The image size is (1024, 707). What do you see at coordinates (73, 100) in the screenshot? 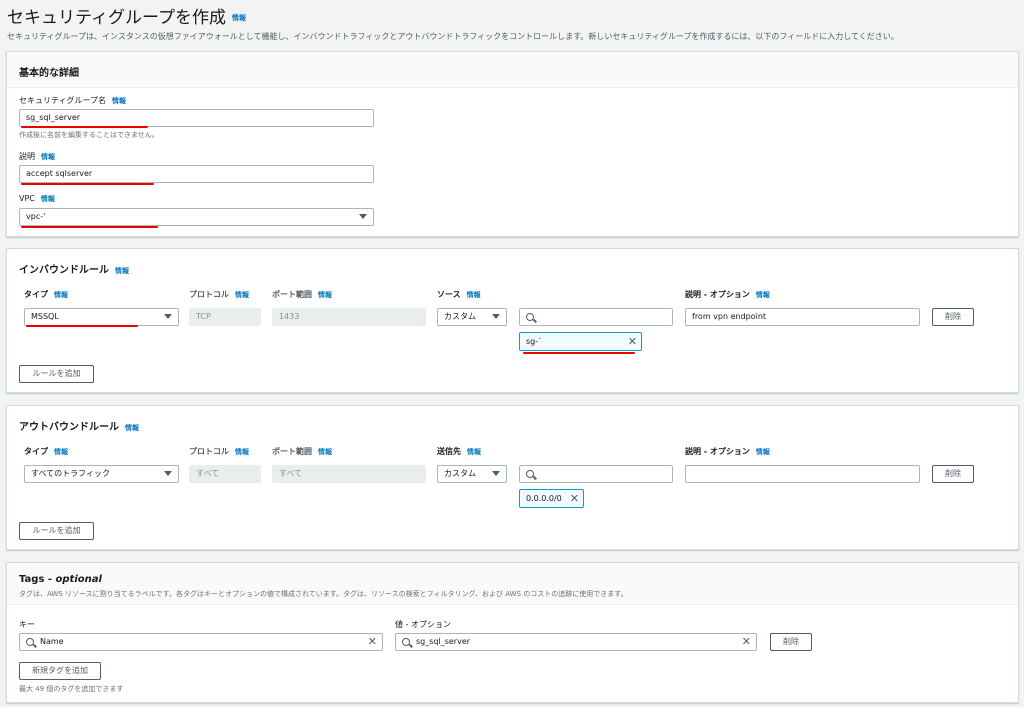
I see `sg-name-label: セキュリティグループ名 情報` at bounding box center [73, 100].